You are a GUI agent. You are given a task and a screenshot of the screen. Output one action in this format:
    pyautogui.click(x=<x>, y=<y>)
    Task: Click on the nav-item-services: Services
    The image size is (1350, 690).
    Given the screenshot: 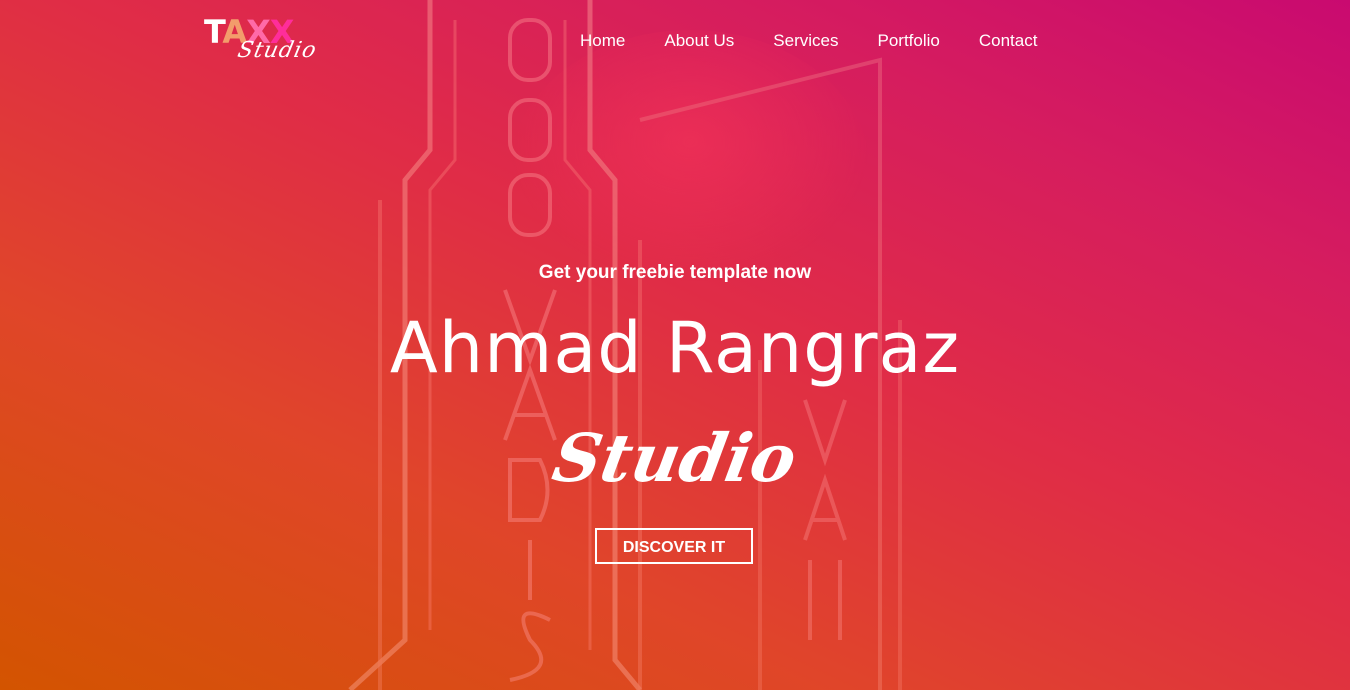 What is the action you would take?
    pyautogui.click(x=805, y=41)
    